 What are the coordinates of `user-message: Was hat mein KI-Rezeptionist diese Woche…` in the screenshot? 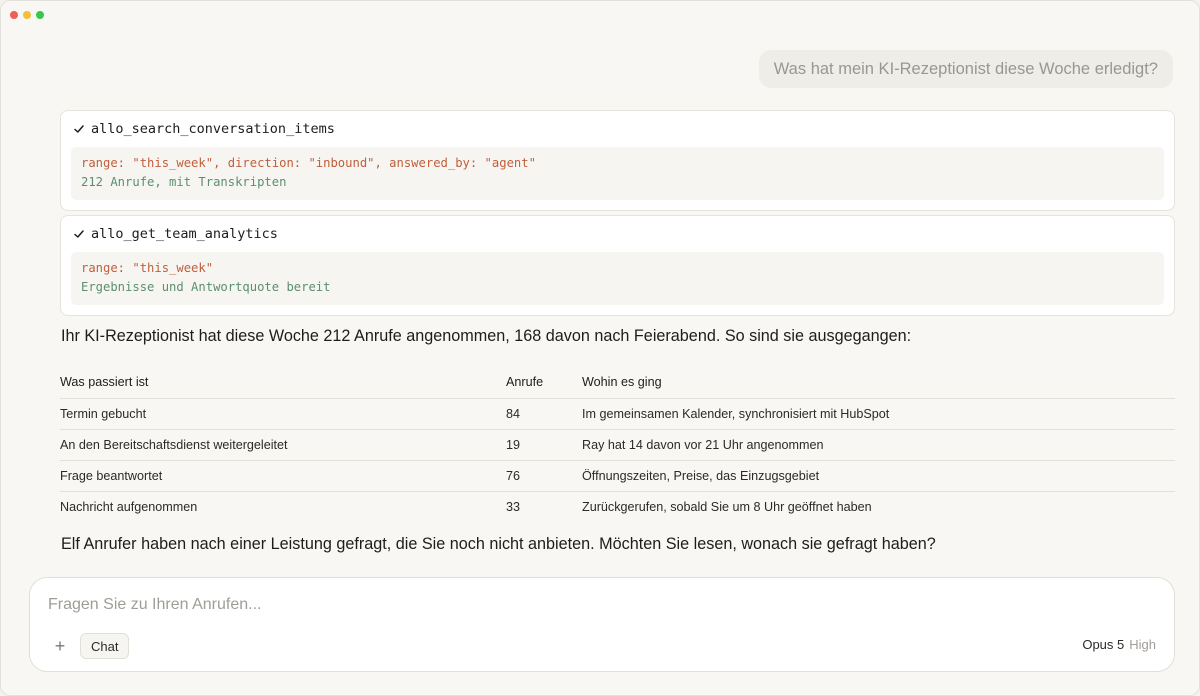 It's located at (965, 69).